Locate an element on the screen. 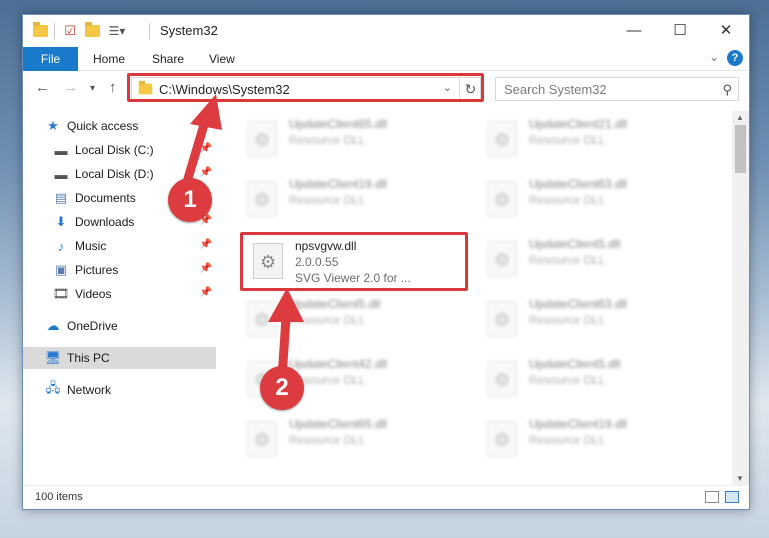 This screenshot has width=769, height=538. search-icon: ⚲ is located at coordinates (727, 90).